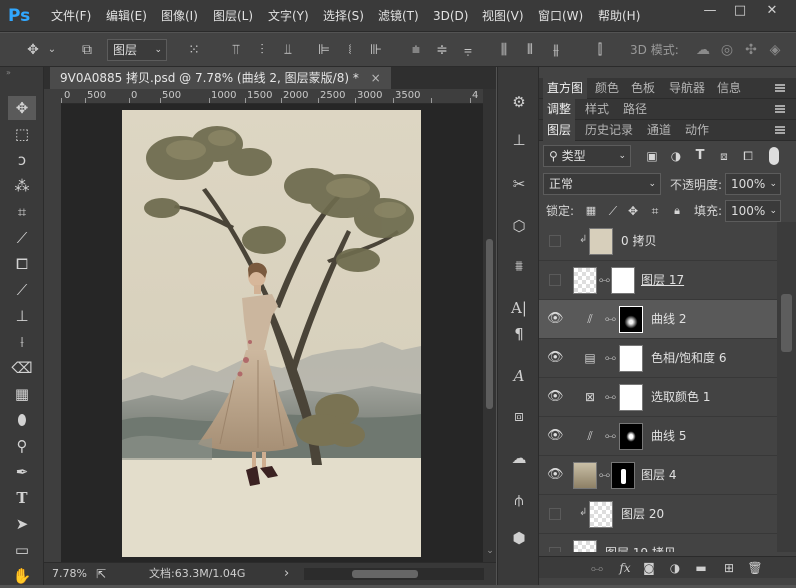  What do you see at coordinates (519, 500) in the screenshot?
I see `device-preview-icon: ⫛` at bounding box center [519, 500].